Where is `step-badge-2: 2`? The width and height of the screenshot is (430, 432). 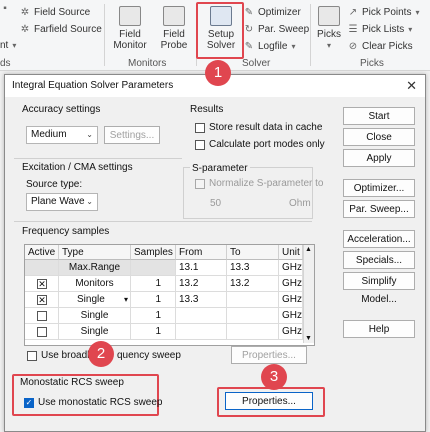
step-badge-2: 2 is located at coordinates (101, 354).